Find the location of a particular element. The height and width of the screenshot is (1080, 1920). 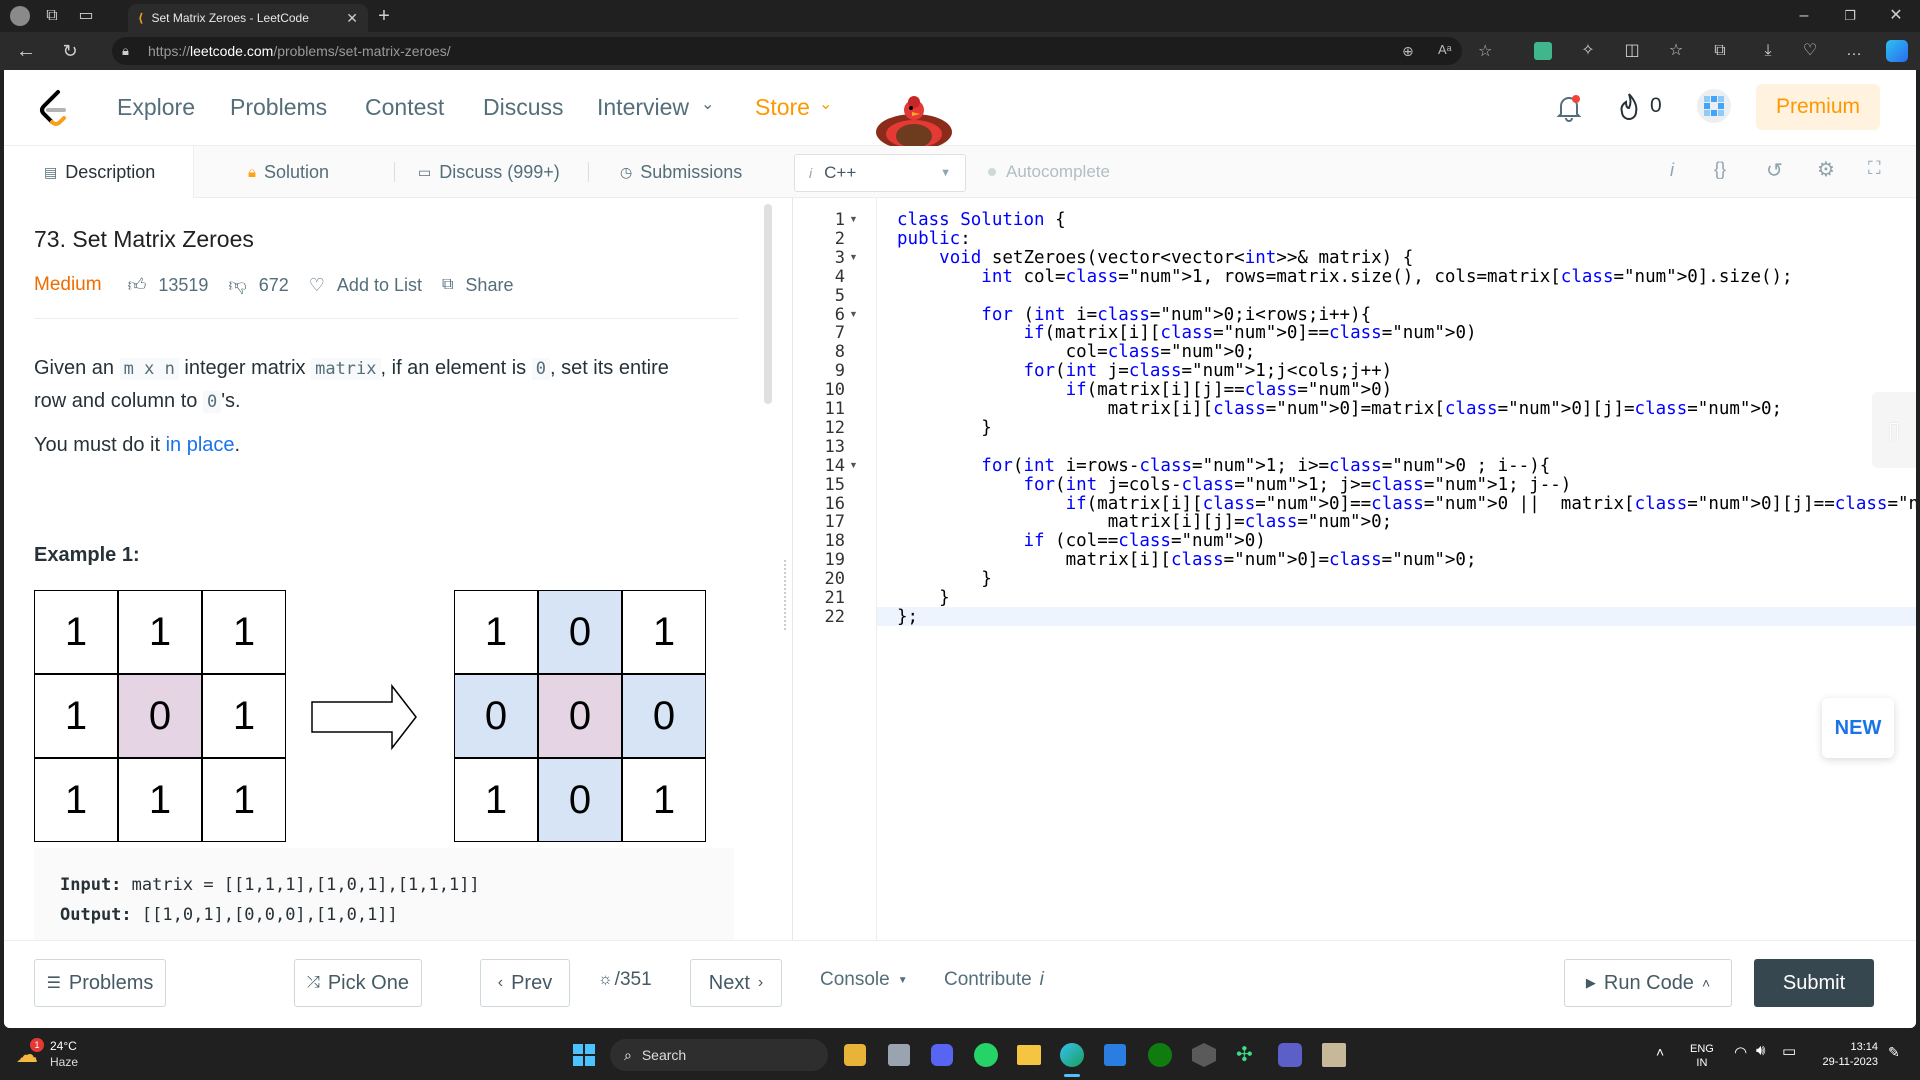

profile-avatar-icon is located at coordinates (20, 16).